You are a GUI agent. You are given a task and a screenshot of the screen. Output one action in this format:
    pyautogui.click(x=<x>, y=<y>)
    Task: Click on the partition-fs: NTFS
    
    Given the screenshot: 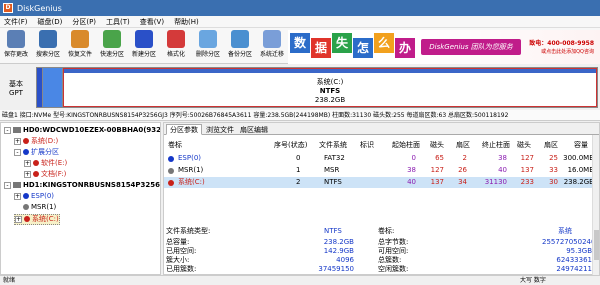 What is the action you would take?
    pyautogui.click(x=330, y=91)
    